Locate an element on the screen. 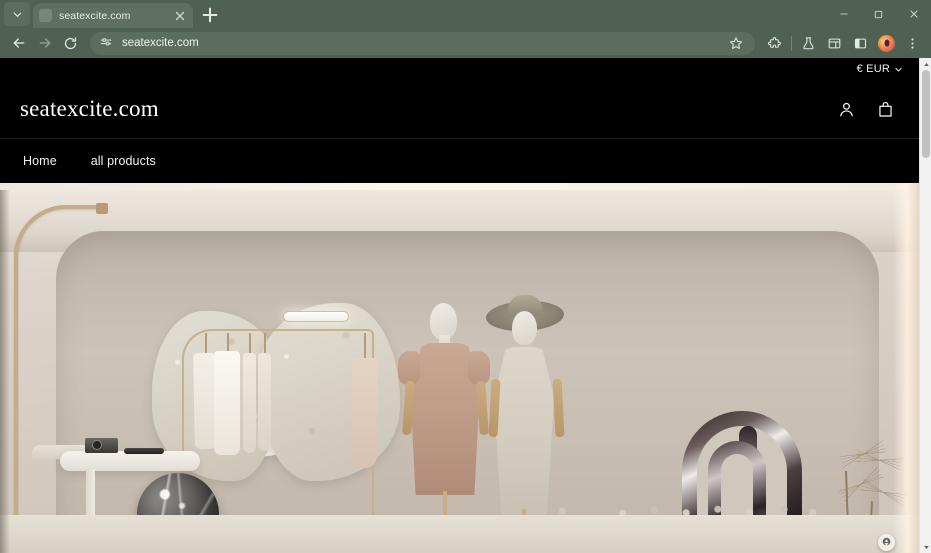  tune-sliders-icon is located at coordinates (106, 43).